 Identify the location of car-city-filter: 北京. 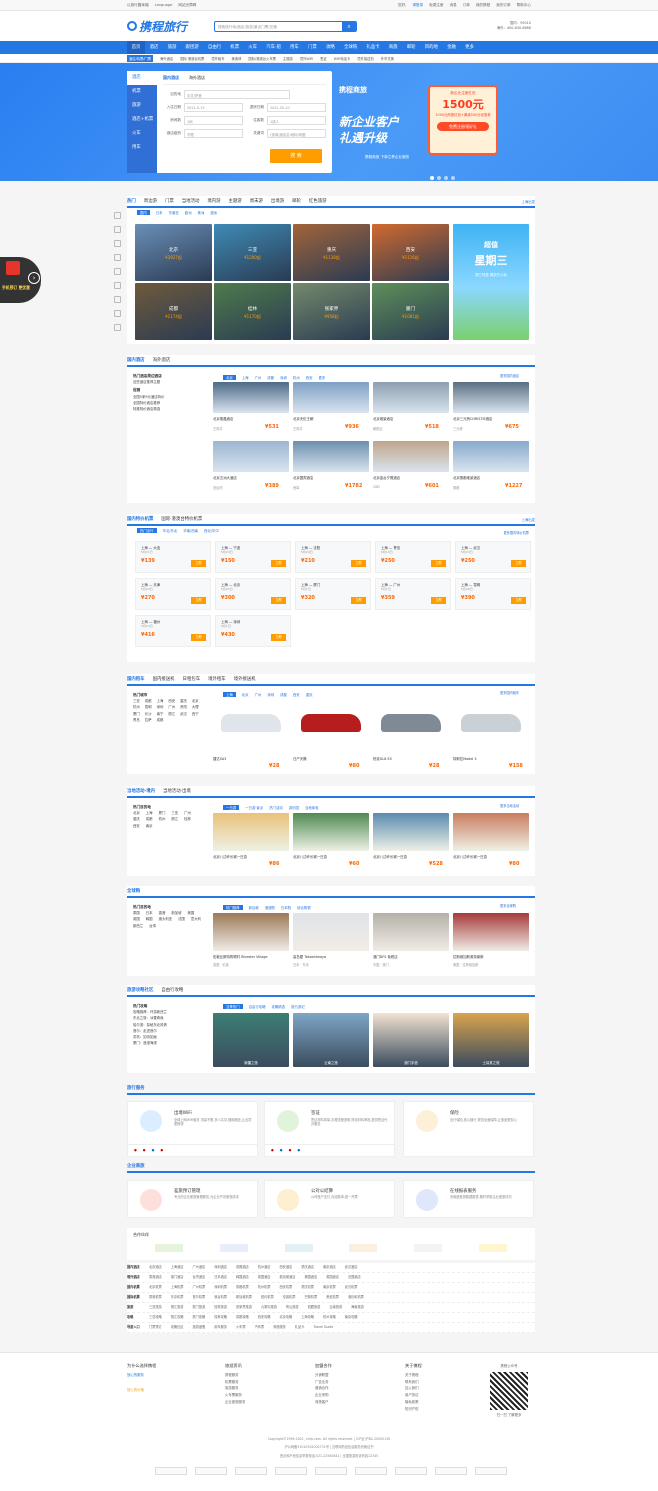
(245, 694).